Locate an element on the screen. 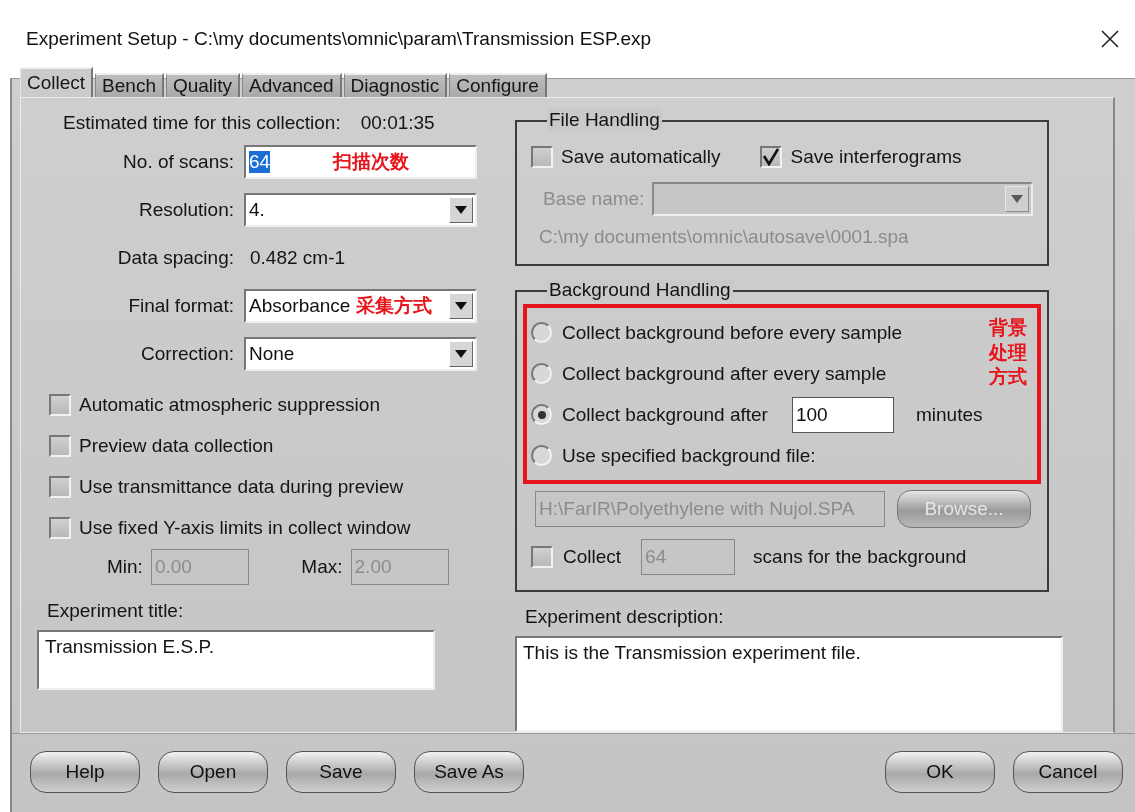 The width and height of the screenshot is (1135, 812). field-label: Data spacing: is located at coordinates (175, 258).